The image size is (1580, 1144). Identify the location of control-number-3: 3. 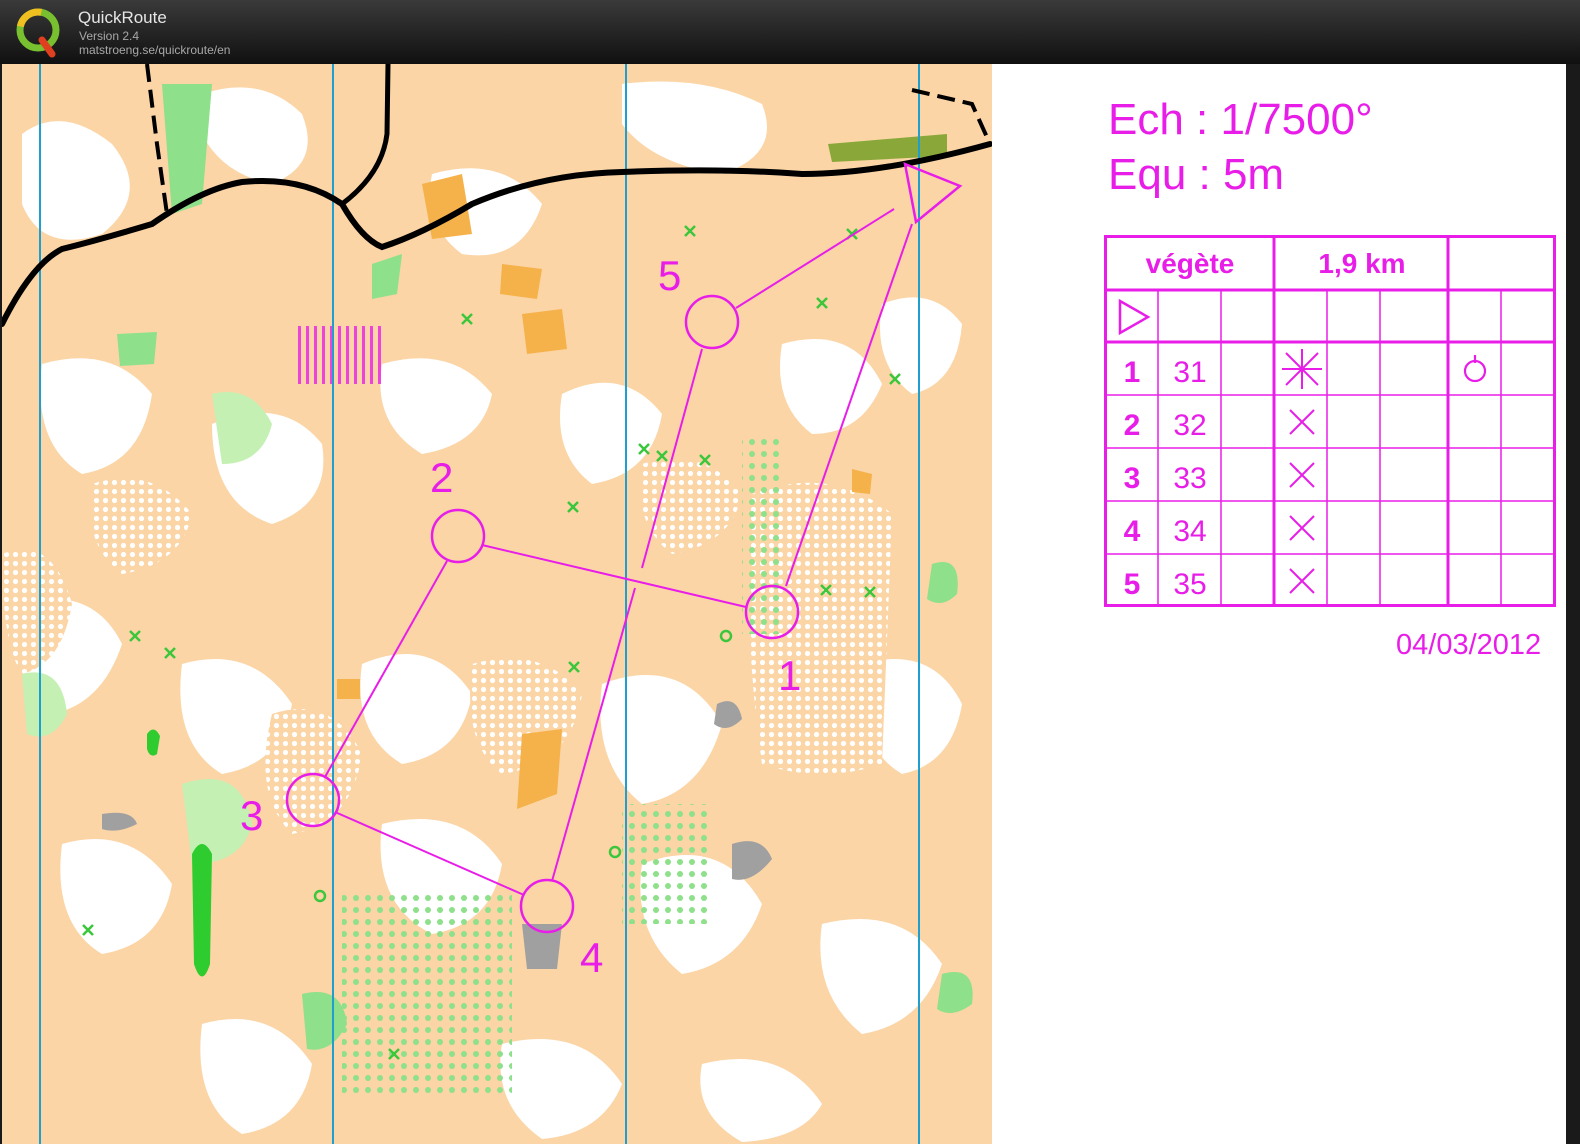
(251, 815).